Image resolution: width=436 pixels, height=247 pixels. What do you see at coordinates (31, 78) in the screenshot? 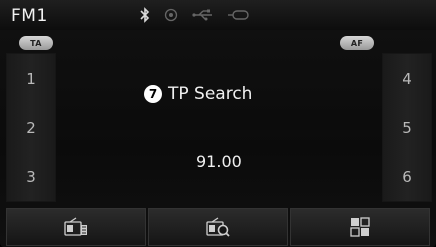
I see `preset-1-button: 1` at bounding box center [31, 78].